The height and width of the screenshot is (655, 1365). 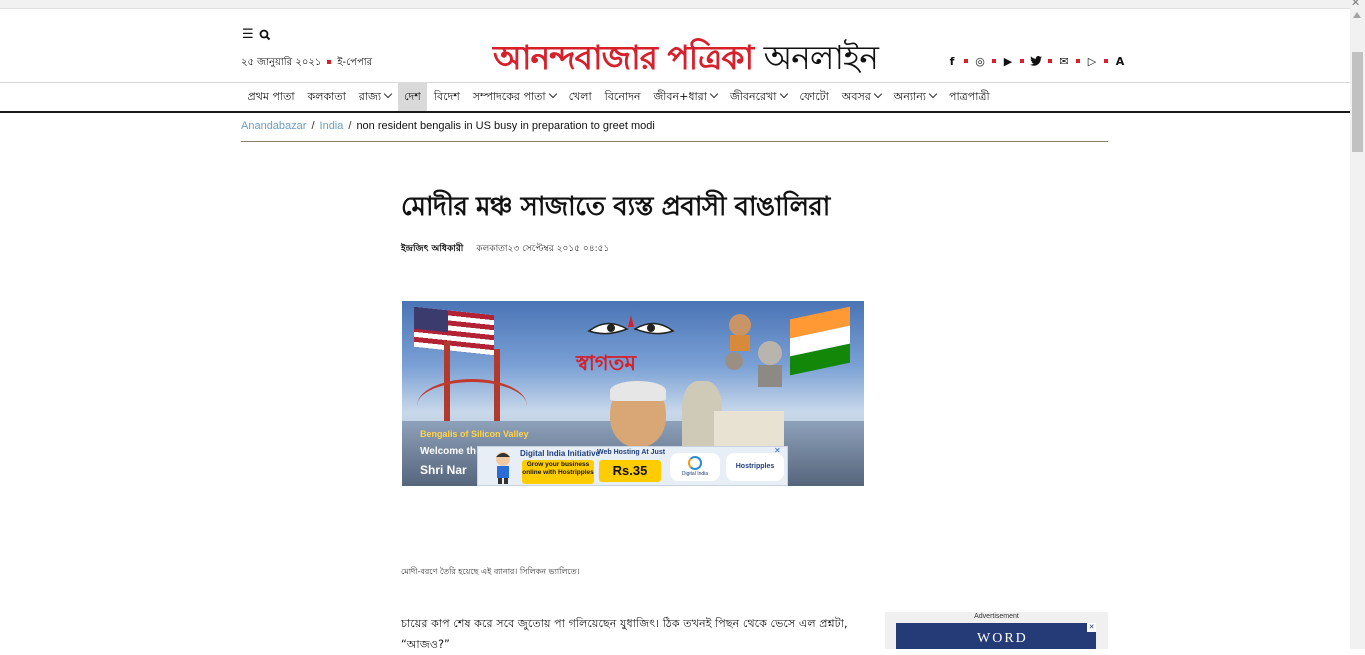 I want to click on nav-item: বিদেশ, so click(x=446, y=96).